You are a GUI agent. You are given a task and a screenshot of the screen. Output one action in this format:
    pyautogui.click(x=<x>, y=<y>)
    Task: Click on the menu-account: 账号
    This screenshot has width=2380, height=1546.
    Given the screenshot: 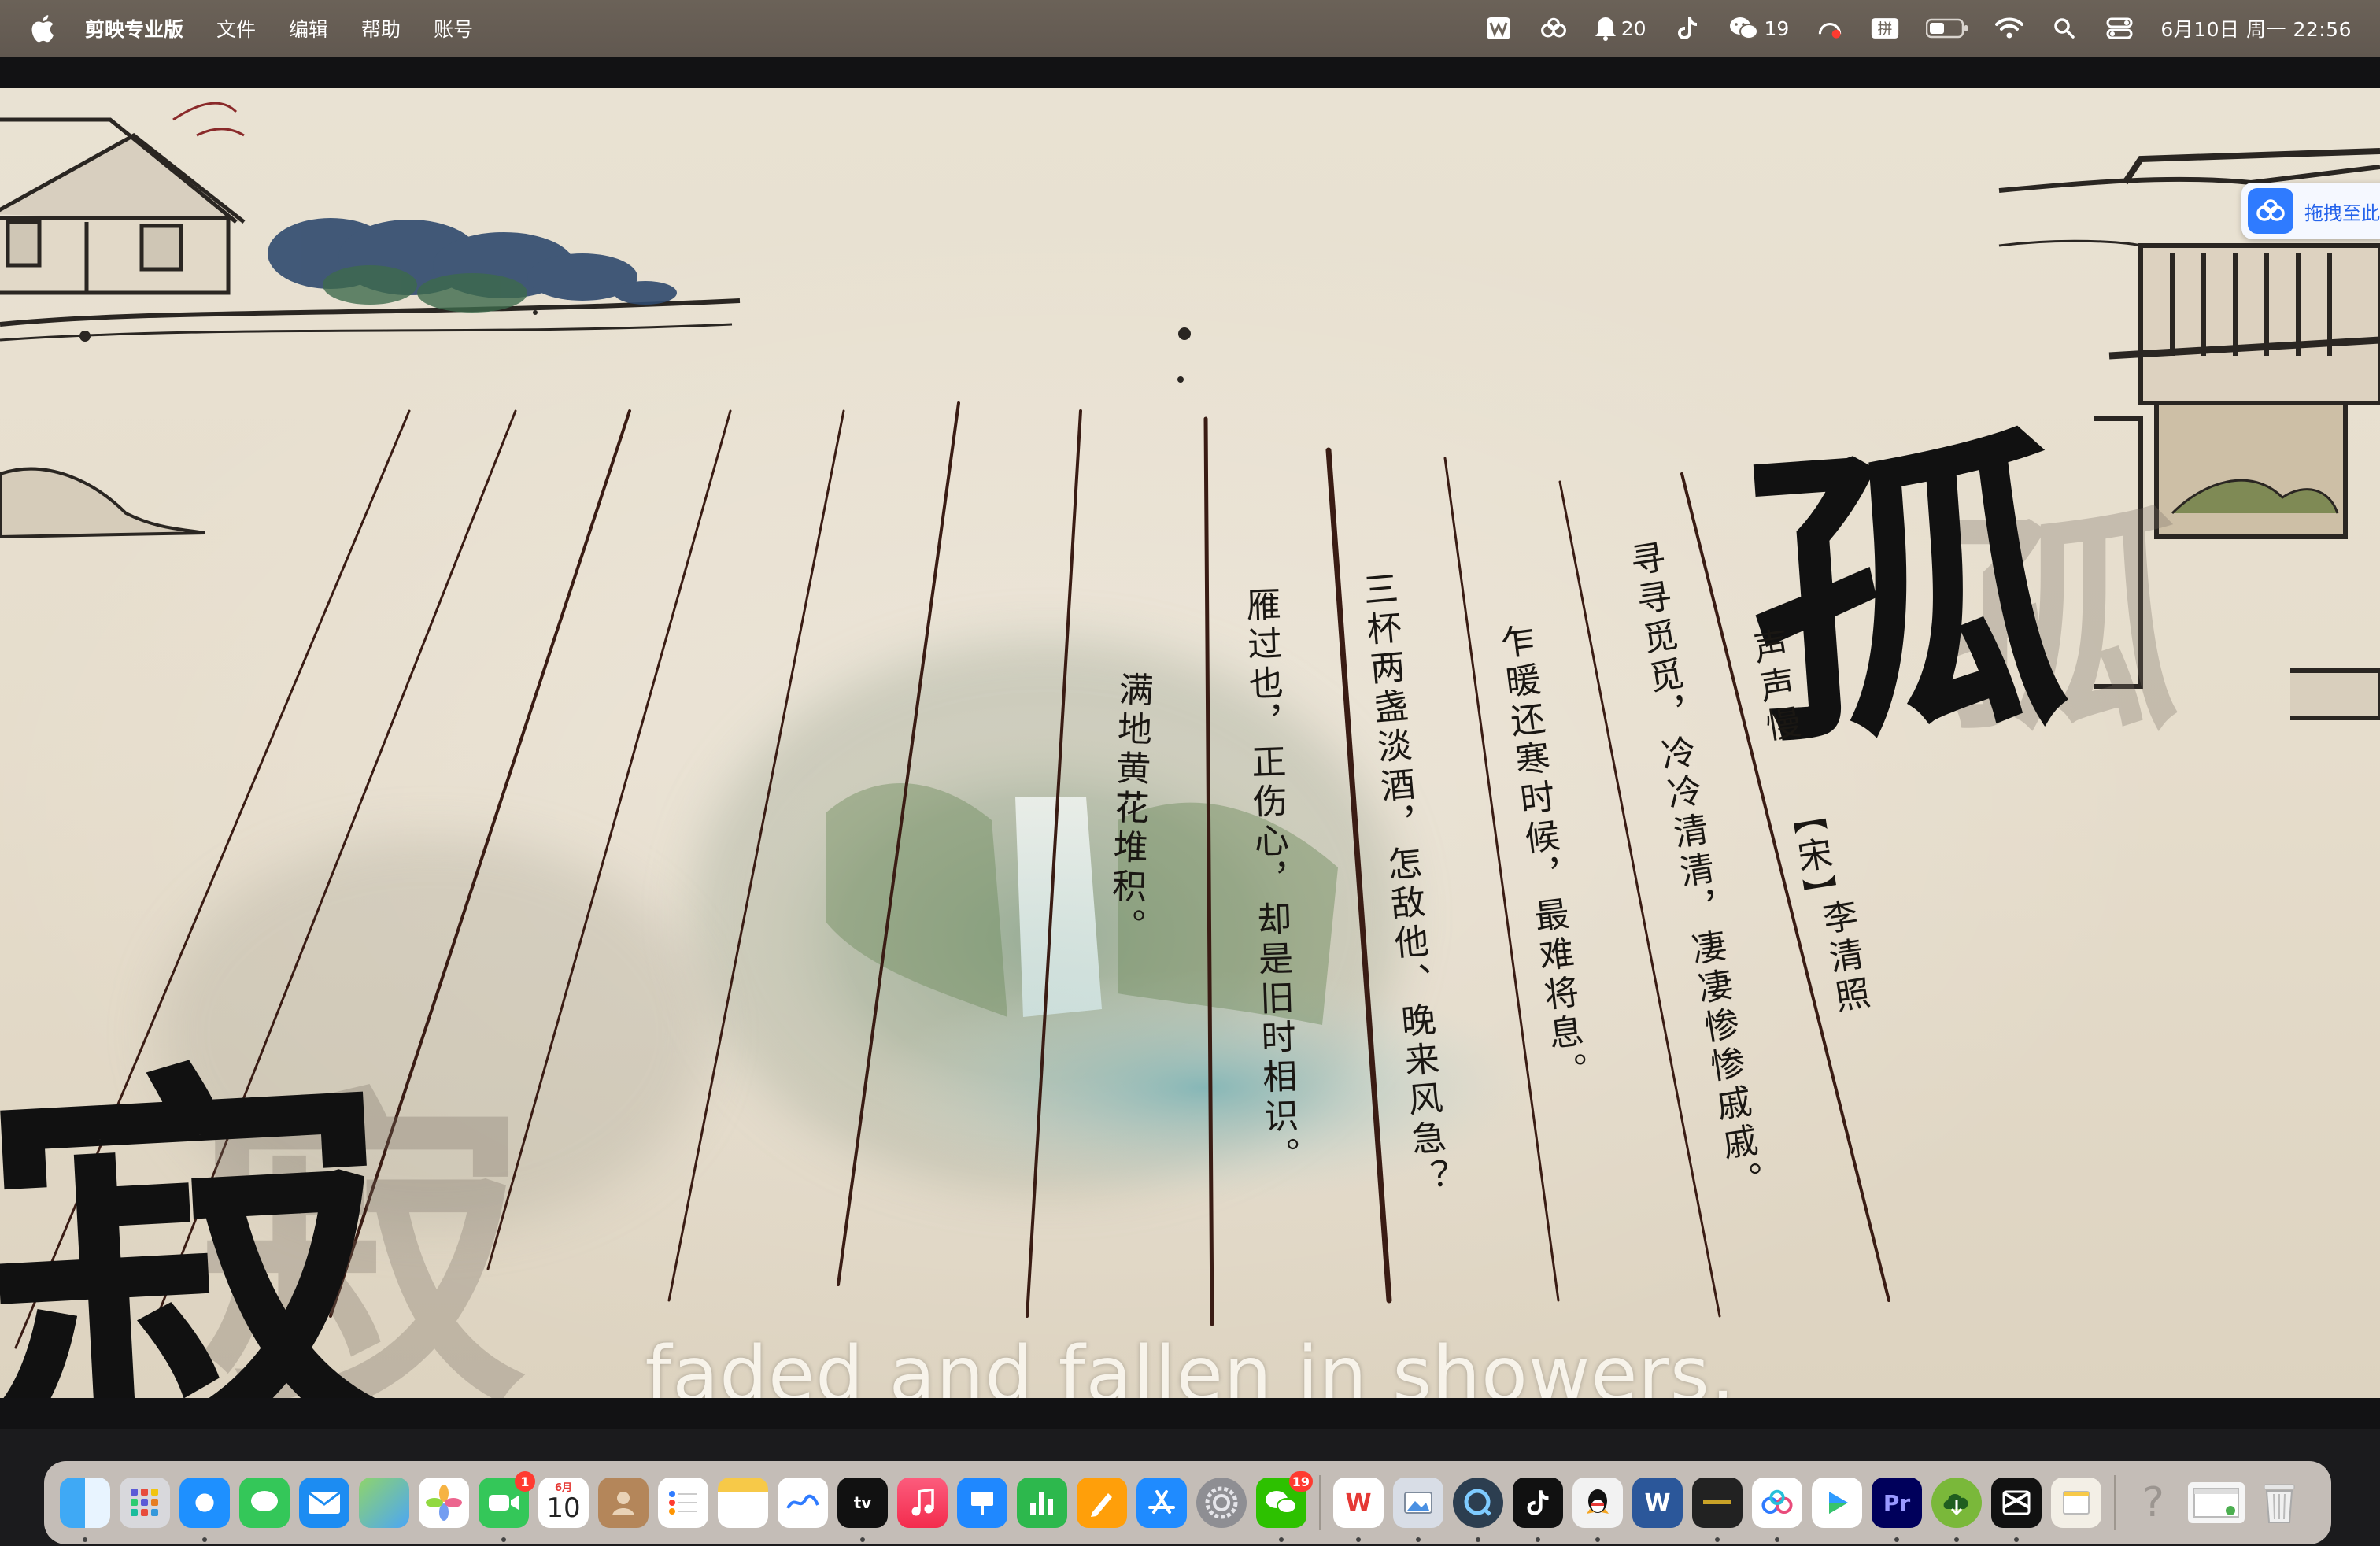 What is the action you would take?
    pyautogui.click(x=453, y=28)
    